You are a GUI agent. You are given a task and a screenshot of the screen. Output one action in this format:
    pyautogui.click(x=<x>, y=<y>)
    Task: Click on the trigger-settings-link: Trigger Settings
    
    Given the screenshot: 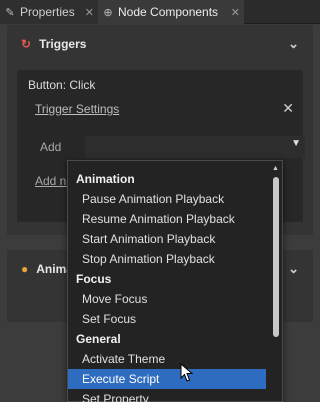 What is the action you would take?
    pyautogui.click(x=77, y=109)
    